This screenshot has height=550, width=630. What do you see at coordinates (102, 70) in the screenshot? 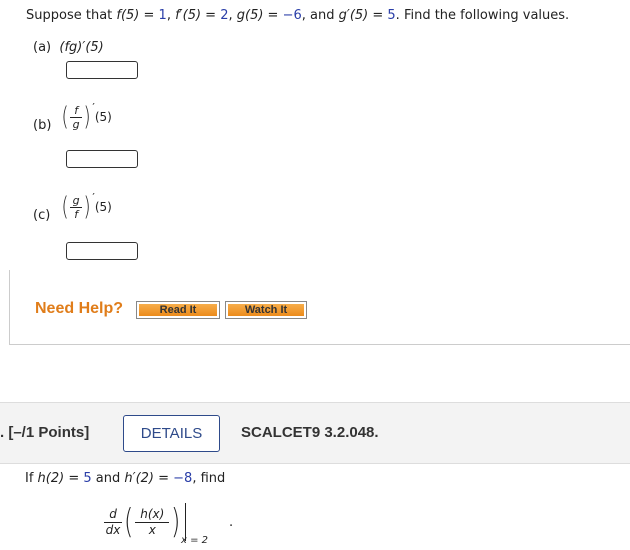
I see `answer-input-a` at bounding box center [102, 70].